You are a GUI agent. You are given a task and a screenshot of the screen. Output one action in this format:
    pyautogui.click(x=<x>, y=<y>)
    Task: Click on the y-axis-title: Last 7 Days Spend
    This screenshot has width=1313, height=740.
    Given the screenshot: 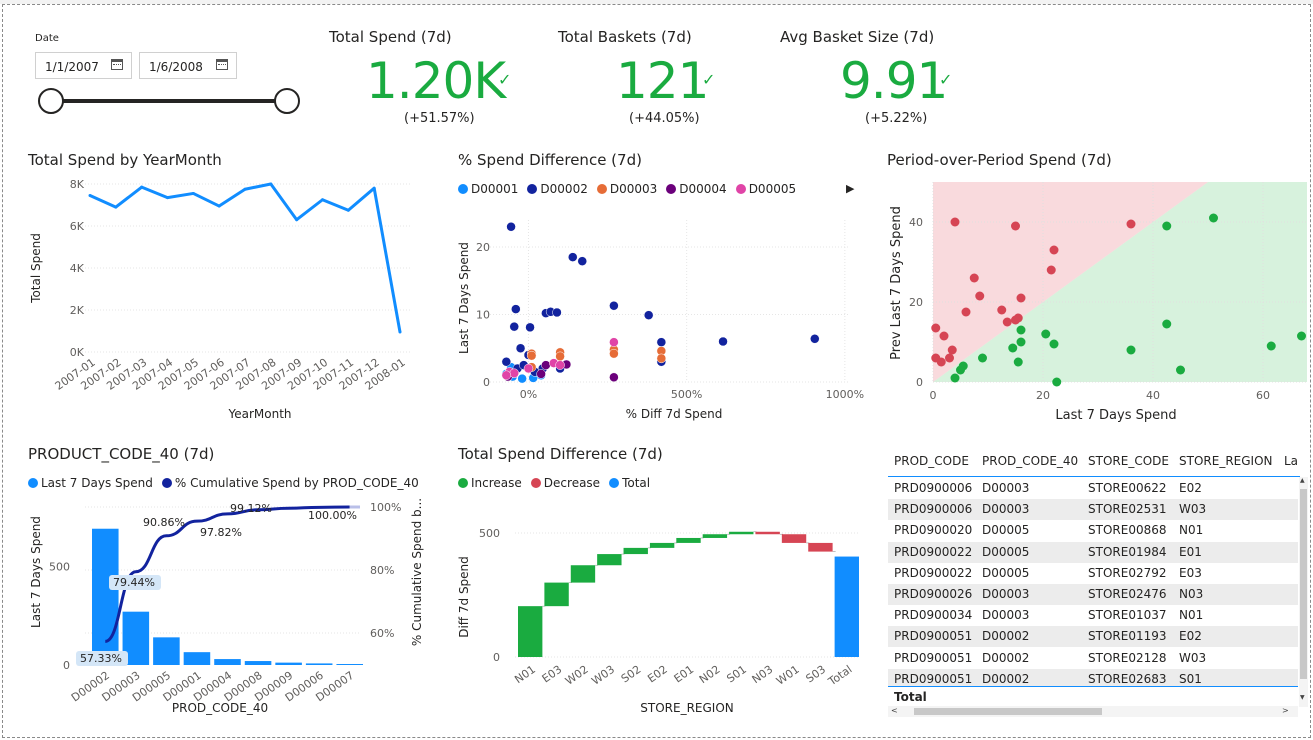 What is the action you would take?
    pyautogui.click(x=36, y=572)
    